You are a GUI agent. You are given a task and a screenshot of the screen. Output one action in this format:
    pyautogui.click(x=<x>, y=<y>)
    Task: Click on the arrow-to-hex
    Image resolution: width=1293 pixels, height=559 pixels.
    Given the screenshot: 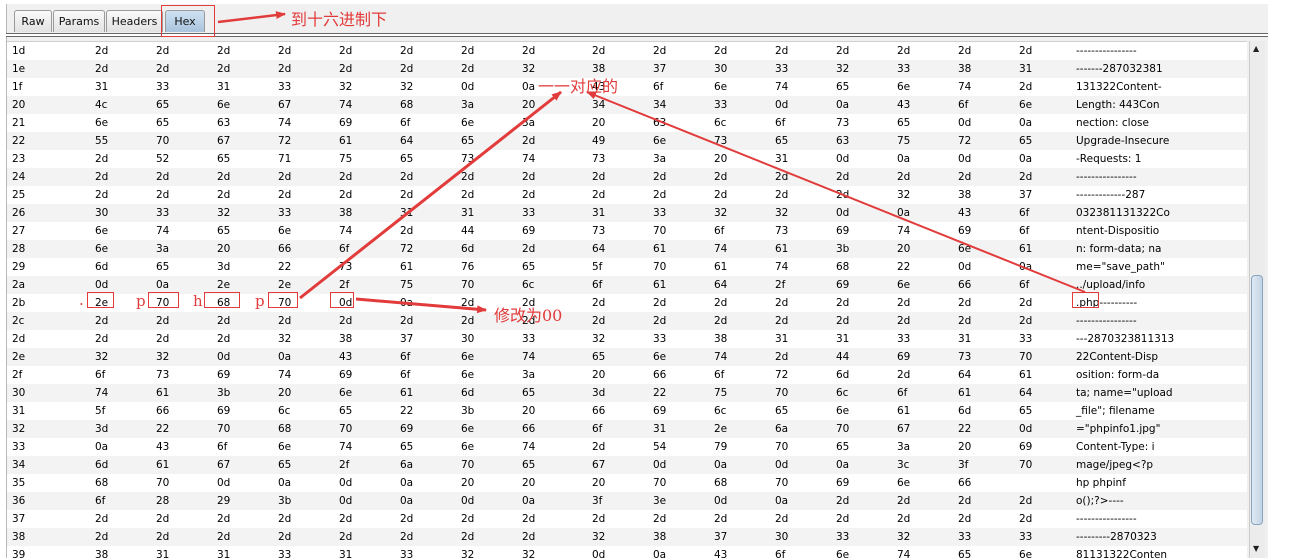 What is the action you would take?
    pyautogui.click(x=251, y=17)
    